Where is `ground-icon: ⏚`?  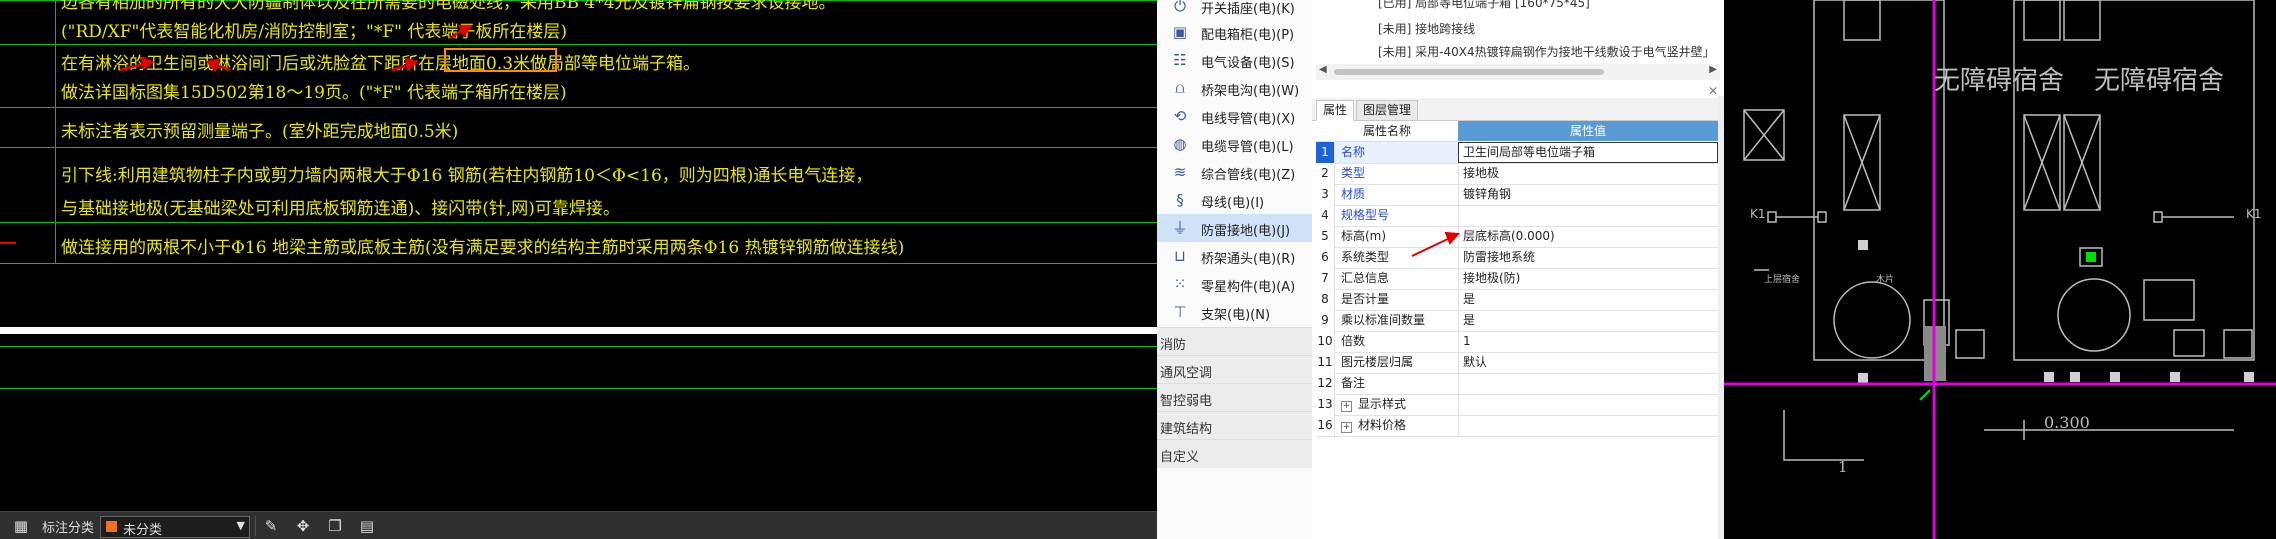
ground-icon: ⏚ is located at coordinates (1180, 228).